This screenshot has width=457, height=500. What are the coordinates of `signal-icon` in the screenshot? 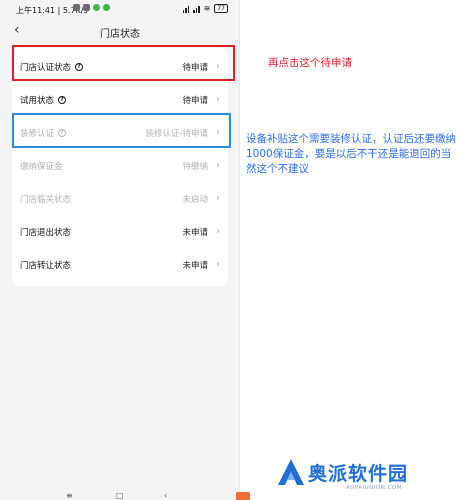 It's located at (186, 9).